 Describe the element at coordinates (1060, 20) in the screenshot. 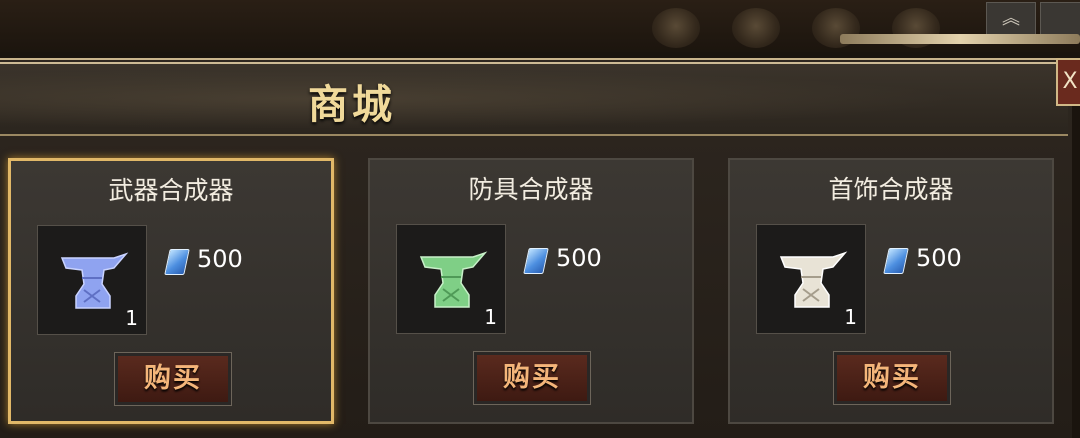

I see `hud-button` at that location.